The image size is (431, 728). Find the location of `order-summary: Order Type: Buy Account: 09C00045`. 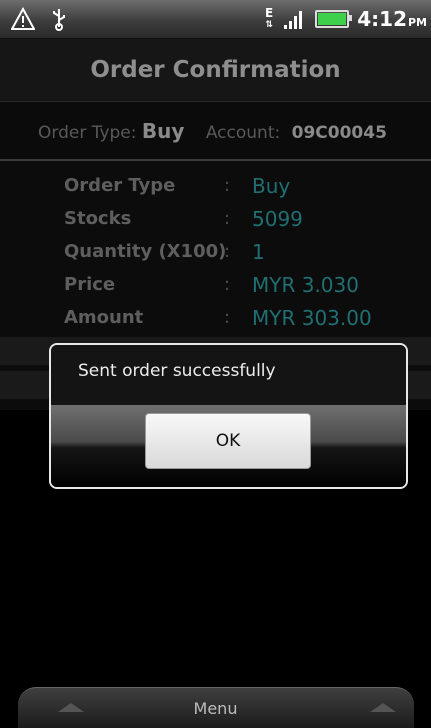

order-summary: Order Type: Buy Account: 09C00045 is located at coordinates (215, 131).